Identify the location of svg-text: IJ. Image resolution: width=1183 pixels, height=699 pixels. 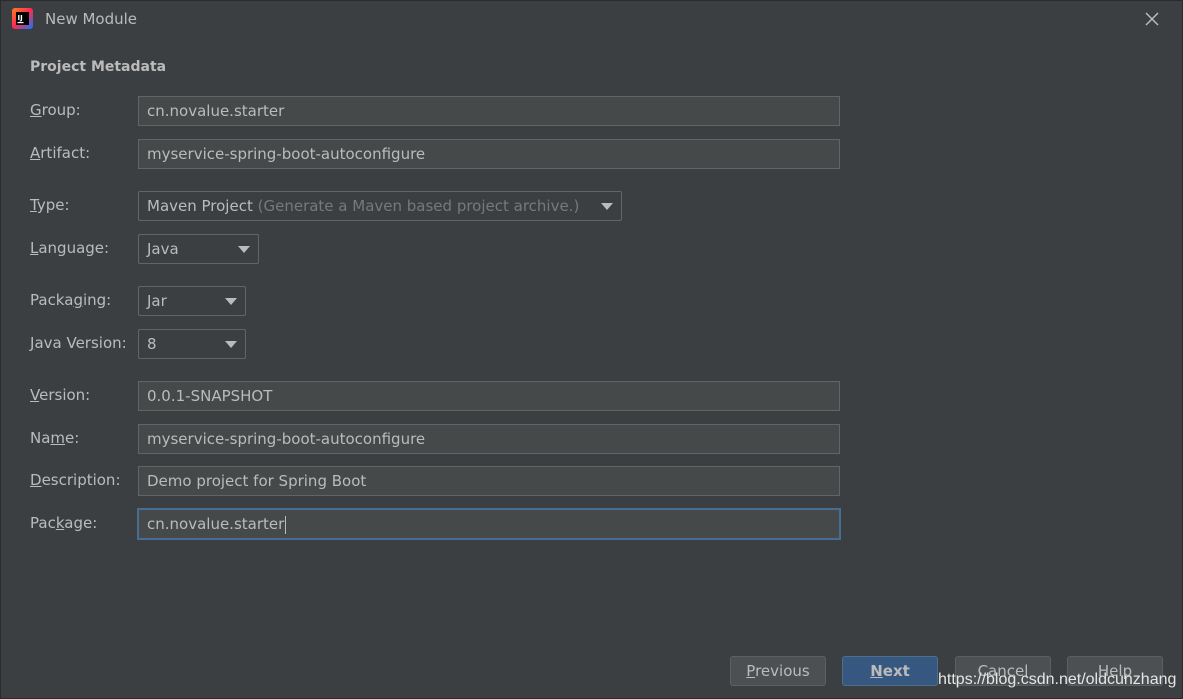
(20, 18).